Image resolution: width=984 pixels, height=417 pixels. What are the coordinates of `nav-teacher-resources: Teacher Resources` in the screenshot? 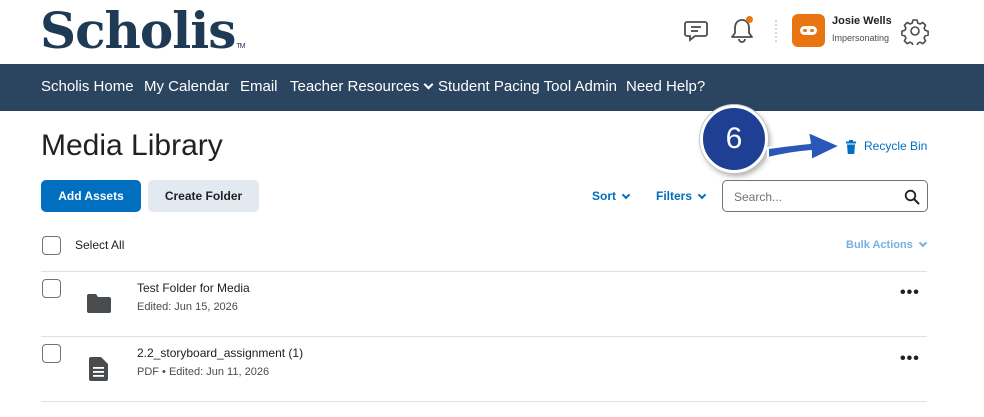 It's located at (362, 86).